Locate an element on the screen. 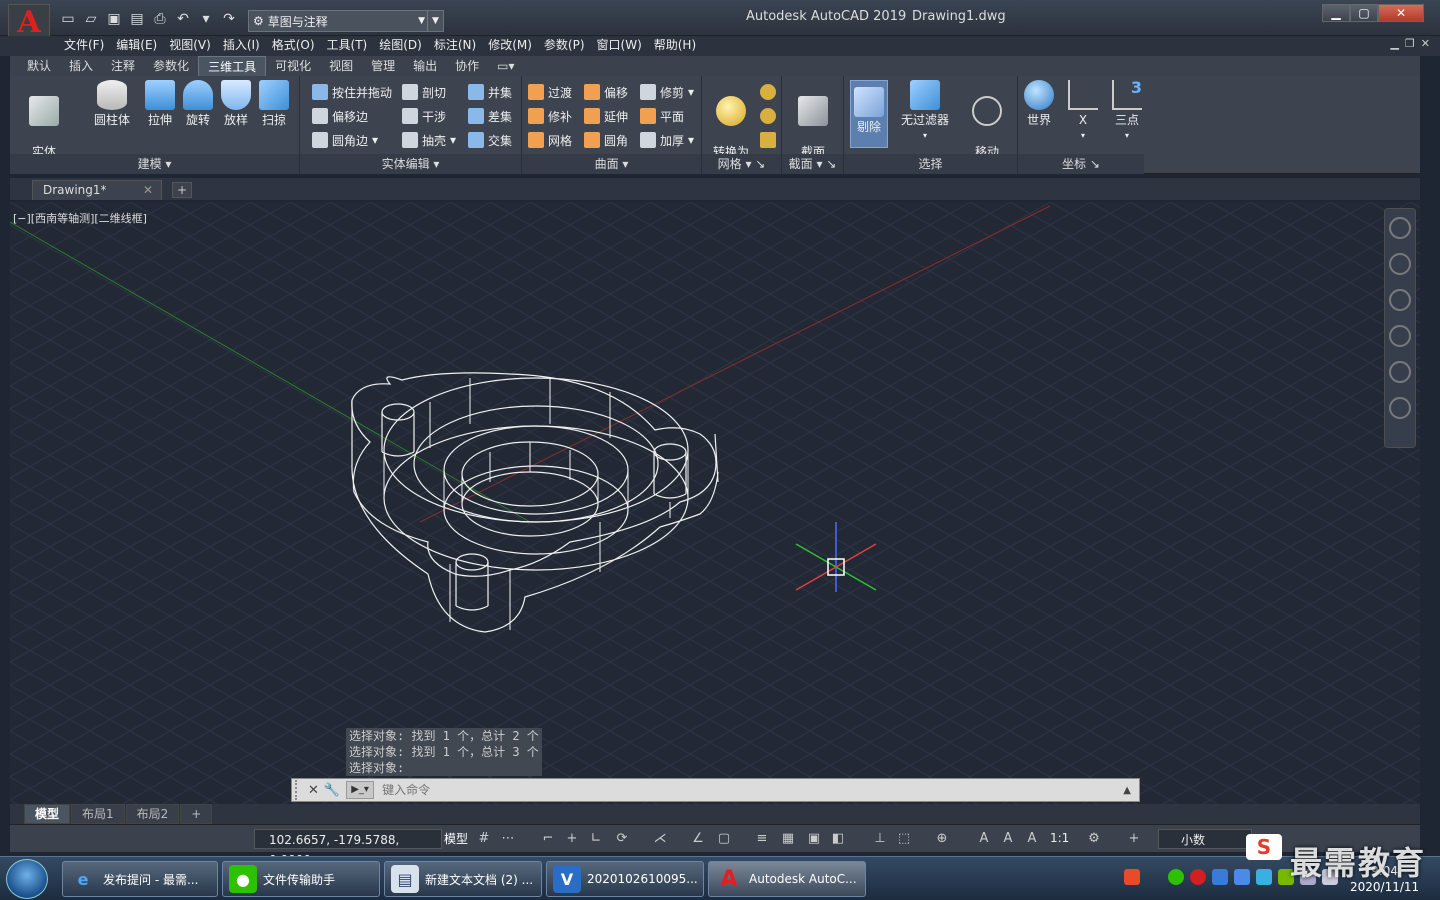 This screenshot has height=900, width=1440. units-selector: 小数 is located at coordinates (1205, 839).